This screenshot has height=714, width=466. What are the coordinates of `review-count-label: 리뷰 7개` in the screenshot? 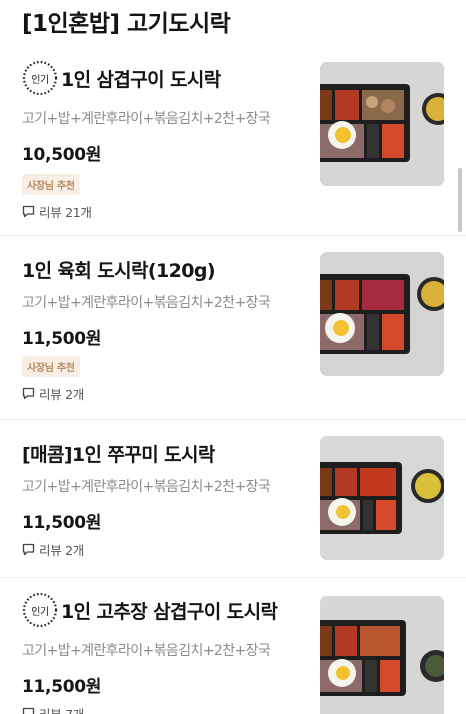 It's located at (61, 709).